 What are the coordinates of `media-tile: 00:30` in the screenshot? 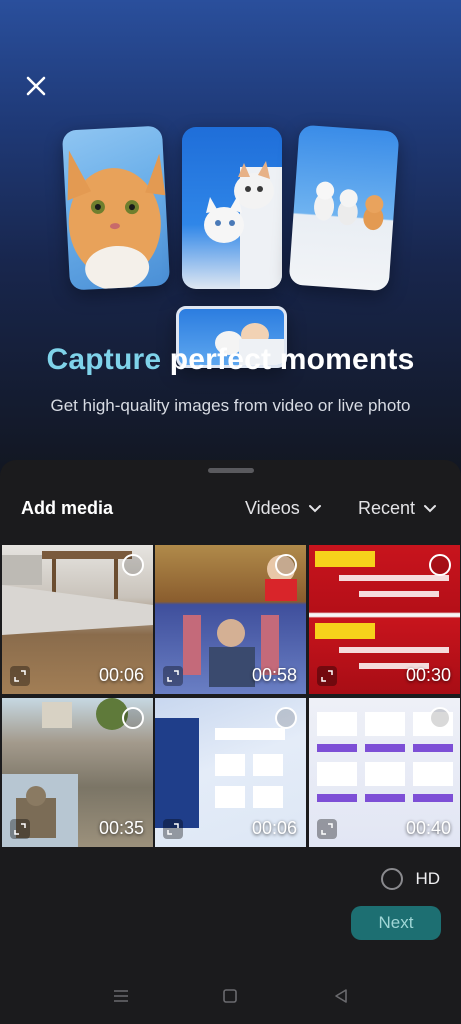 It's located at (384, 619).